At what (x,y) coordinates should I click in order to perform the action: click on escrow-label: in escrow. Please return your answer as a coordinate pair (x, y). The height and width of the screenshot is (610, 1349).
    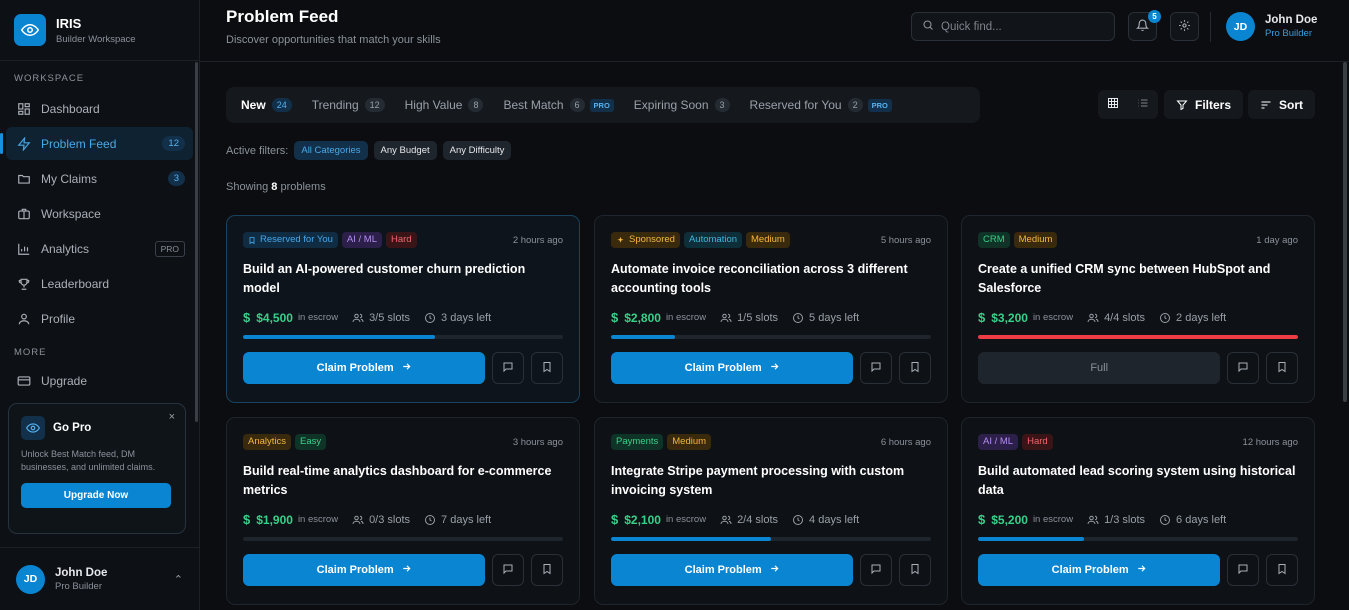
    Looking at the image, I should click on (1053, 519).